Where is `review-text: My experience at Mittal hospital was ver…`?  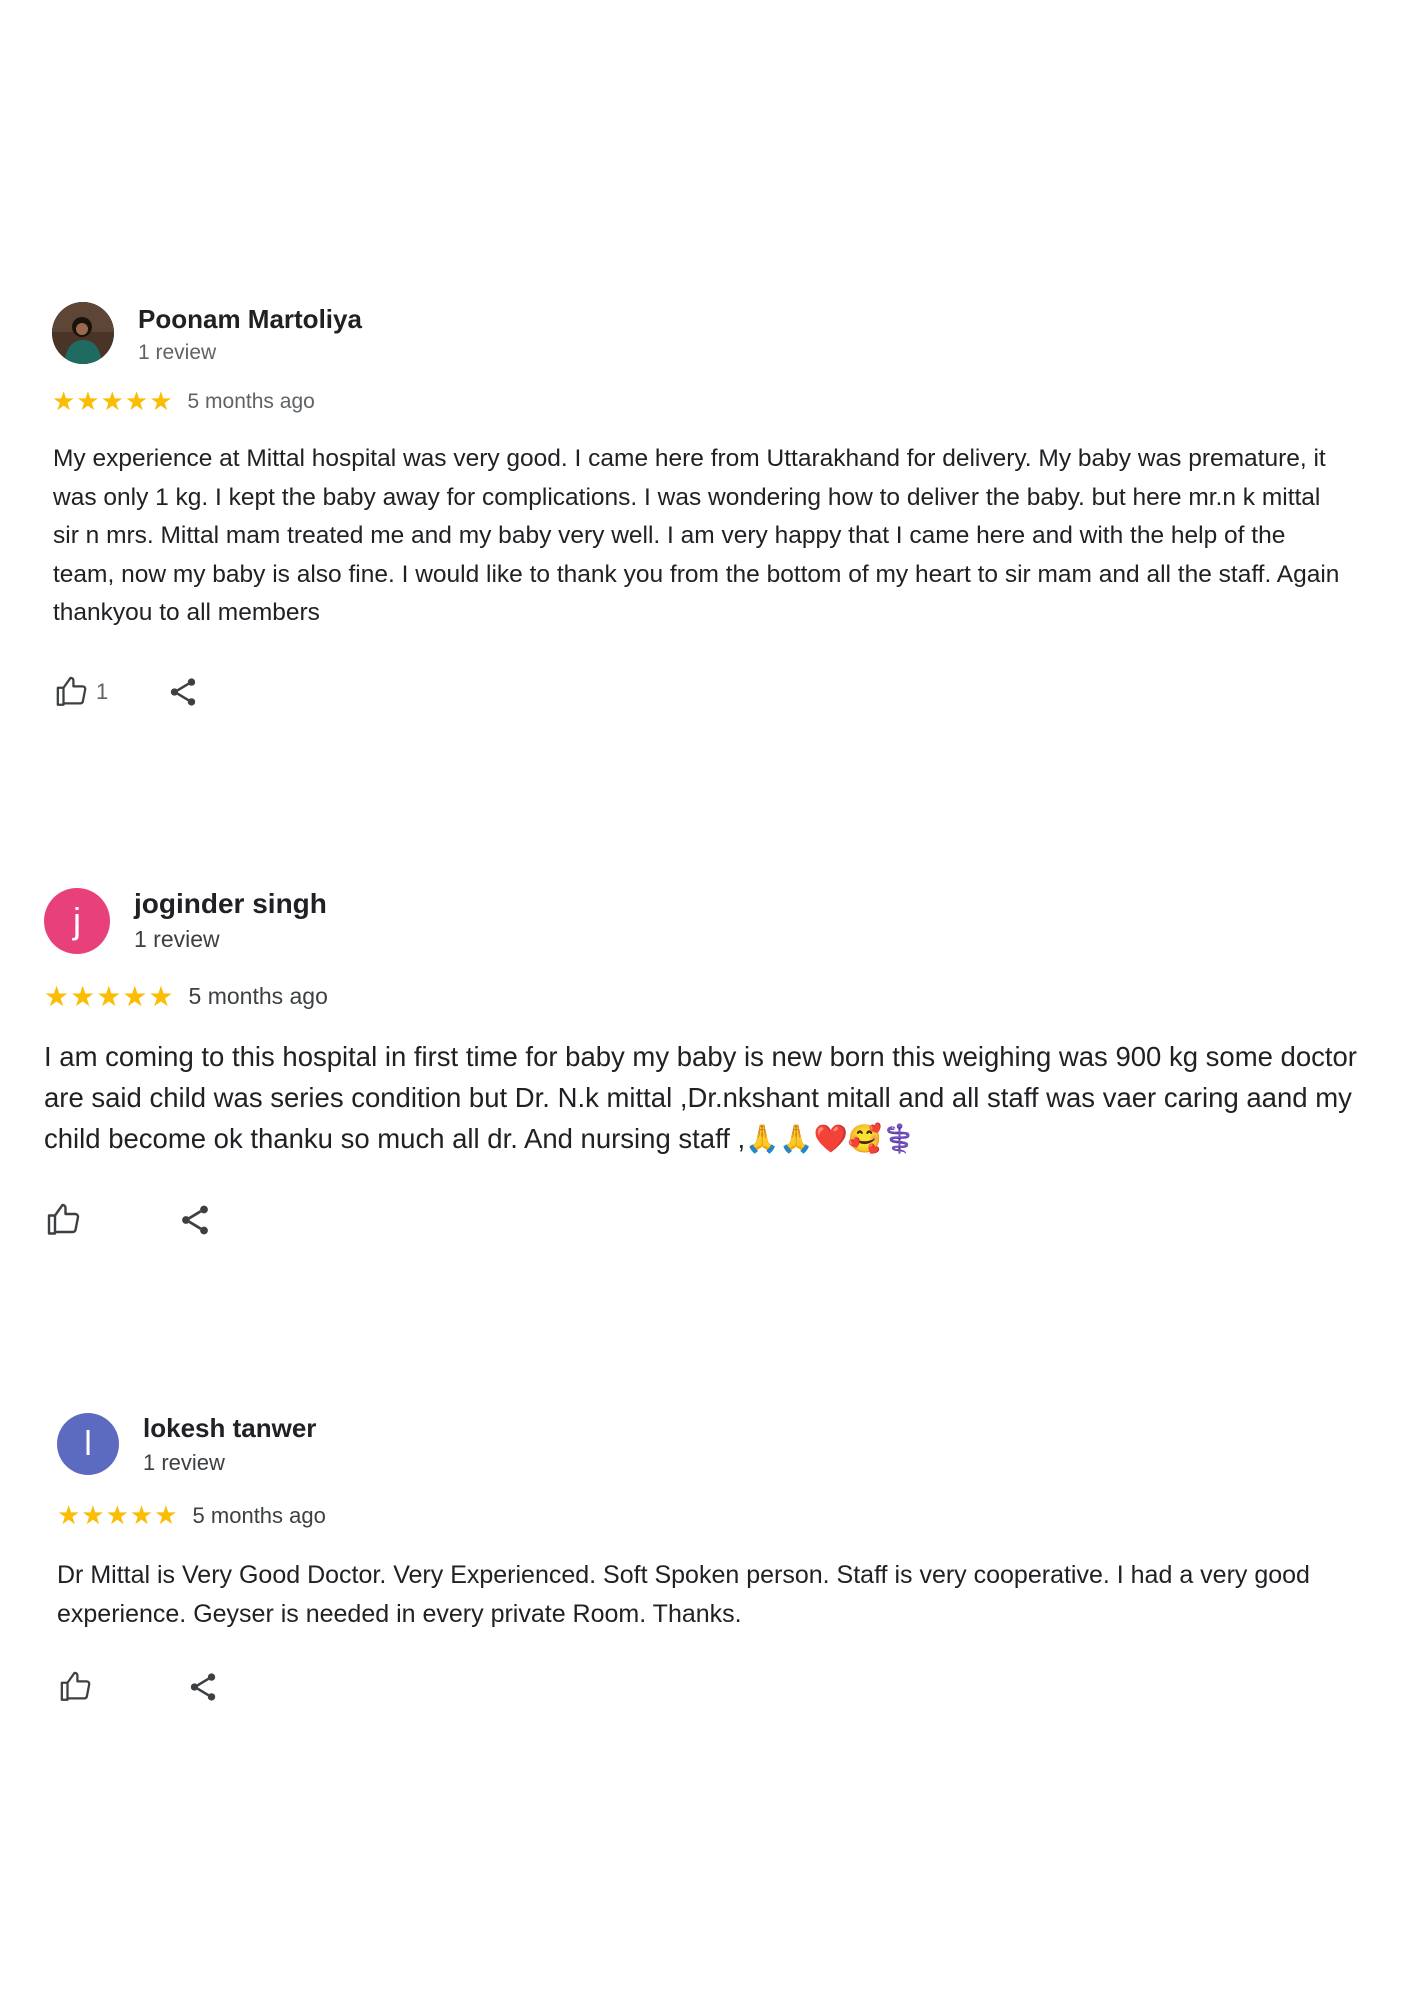
review-text: My experience at Mittal hospital was ver… is located at coordinates (696, 535).